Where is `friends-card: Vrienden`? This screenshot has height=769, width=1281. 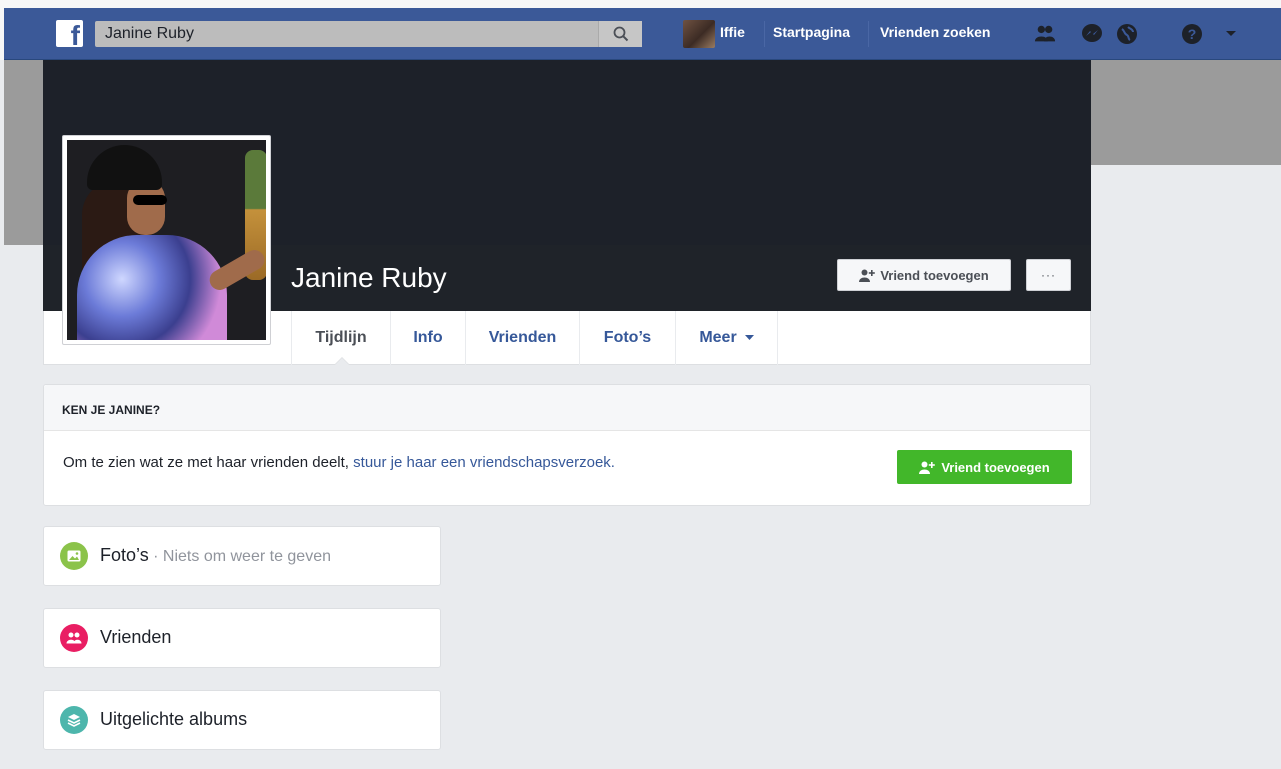 friends-card: Vrienden is located at coordinates (242, 638).